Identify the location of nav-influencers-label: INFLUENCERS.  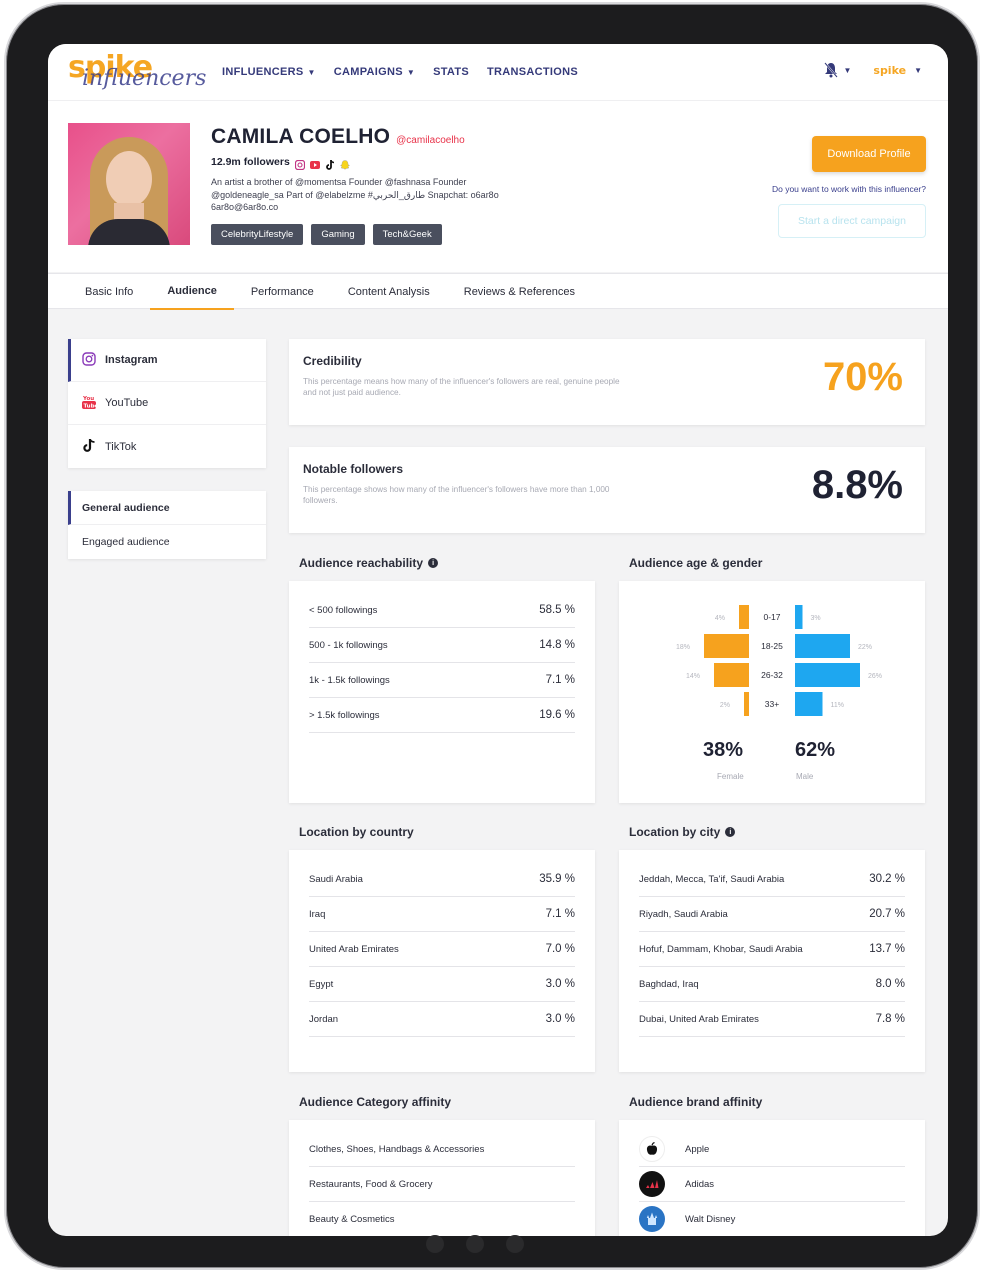
(263, 72).